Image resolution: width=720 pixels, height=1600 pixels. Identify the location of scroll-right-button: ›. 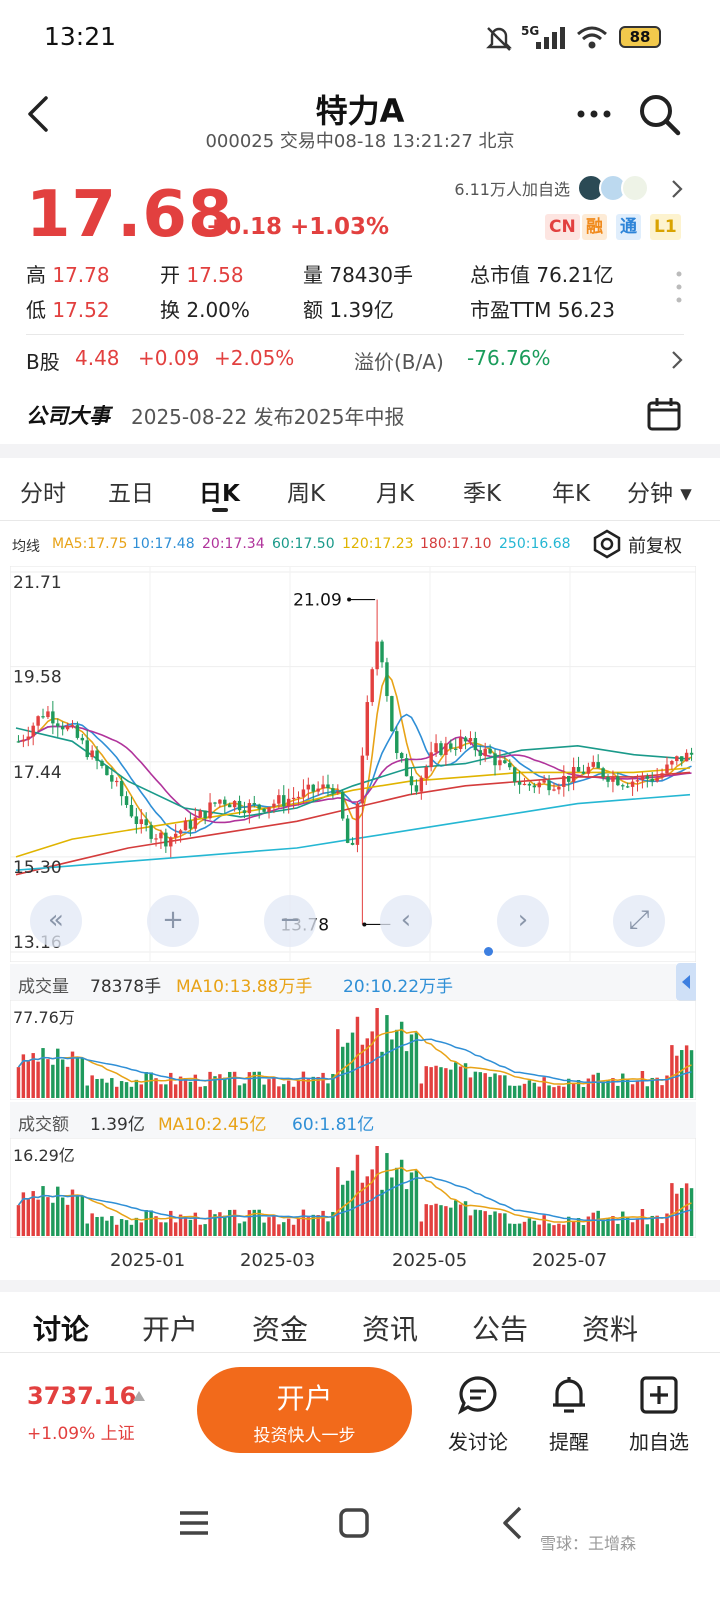
(523, 921).